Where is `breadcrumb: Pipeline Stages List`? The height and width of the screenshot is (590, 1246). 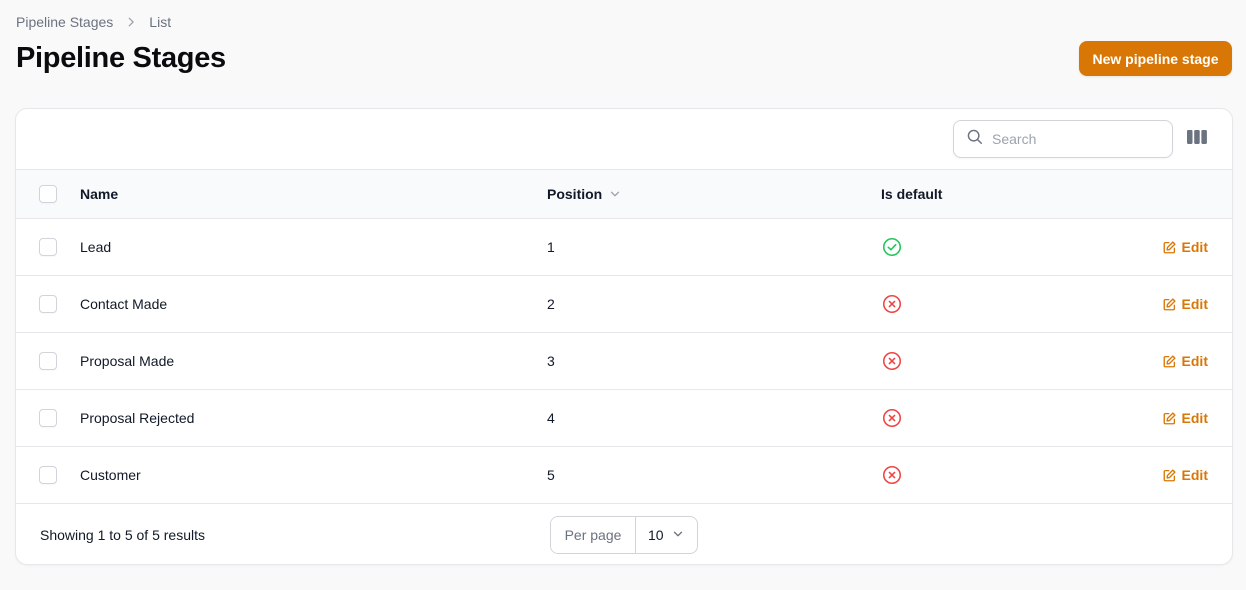 breadcrumb: Pipeline Stages List is located at coordinates (93, 22).